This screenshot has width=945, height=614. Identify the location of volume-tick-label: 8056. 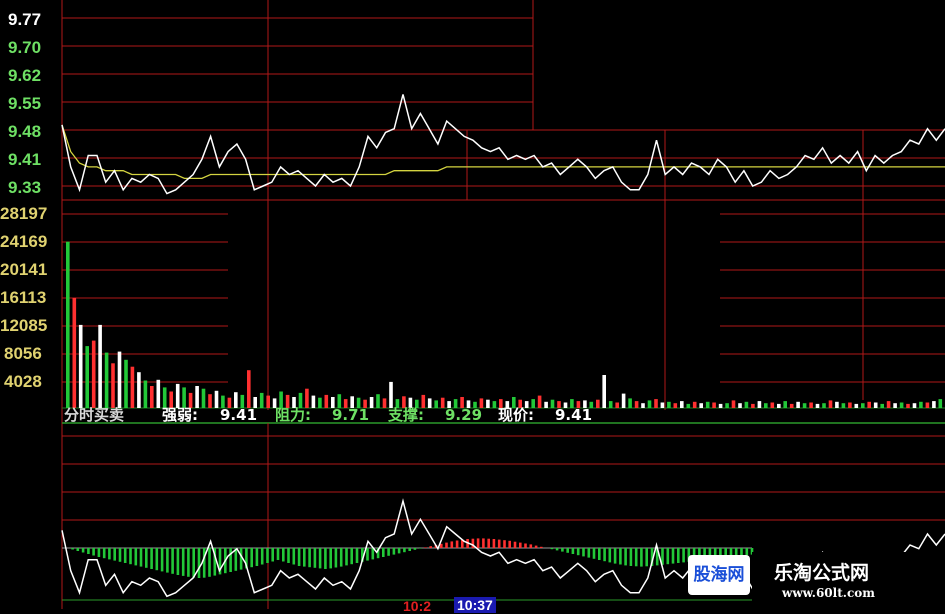
(23, 353).